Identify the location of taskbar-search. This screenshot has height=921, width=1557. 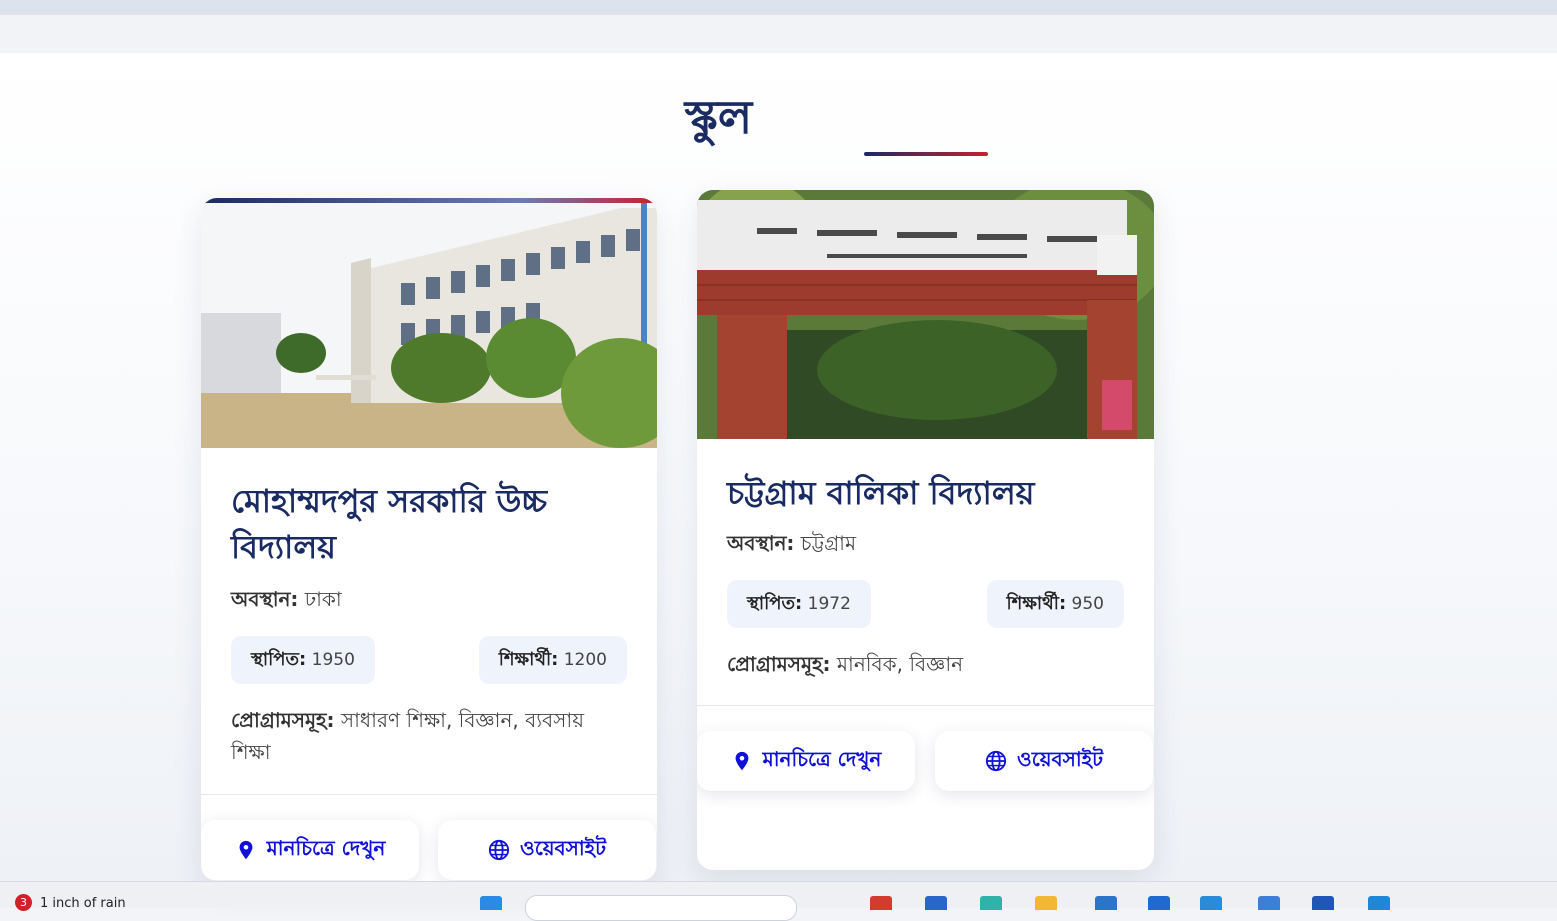
(661, 908).